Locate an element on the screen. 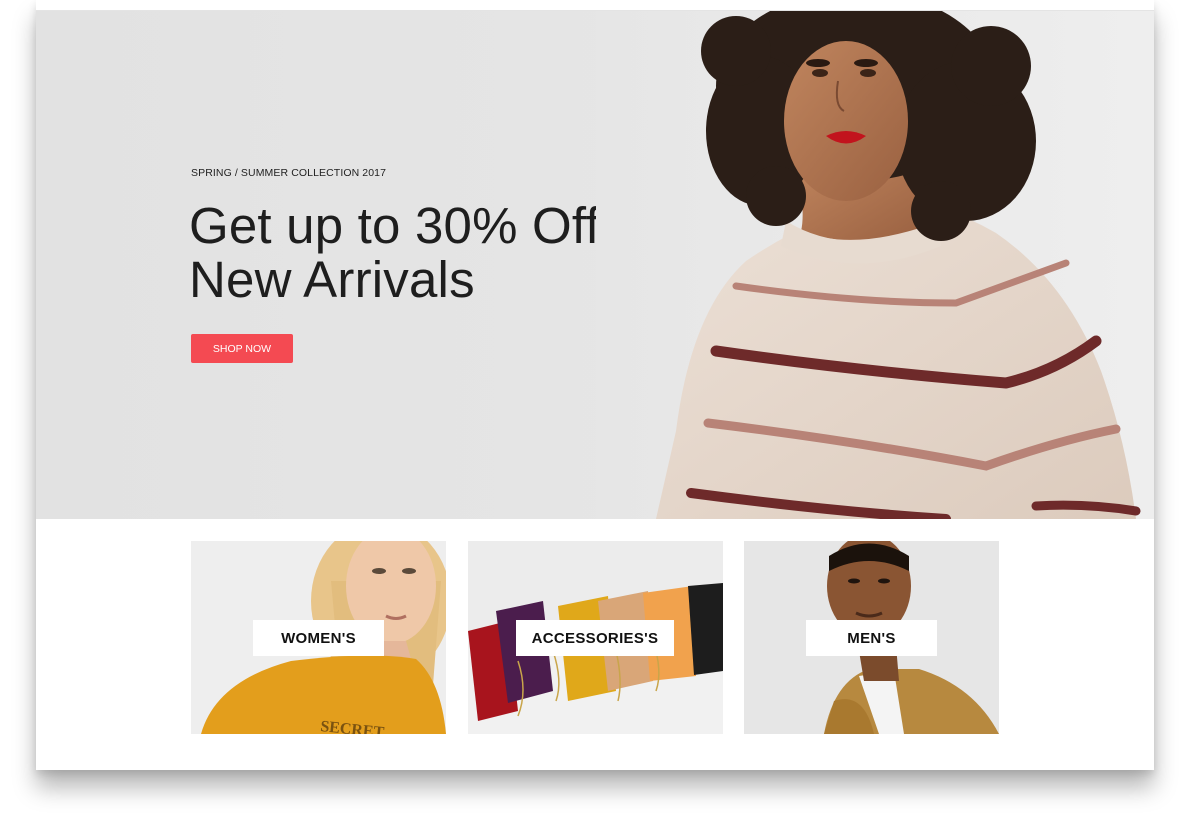 Image resolution: width=1189 pixels, height=828 pixels. category-label-mens: MEN'S is located at coordinates (871, 638).